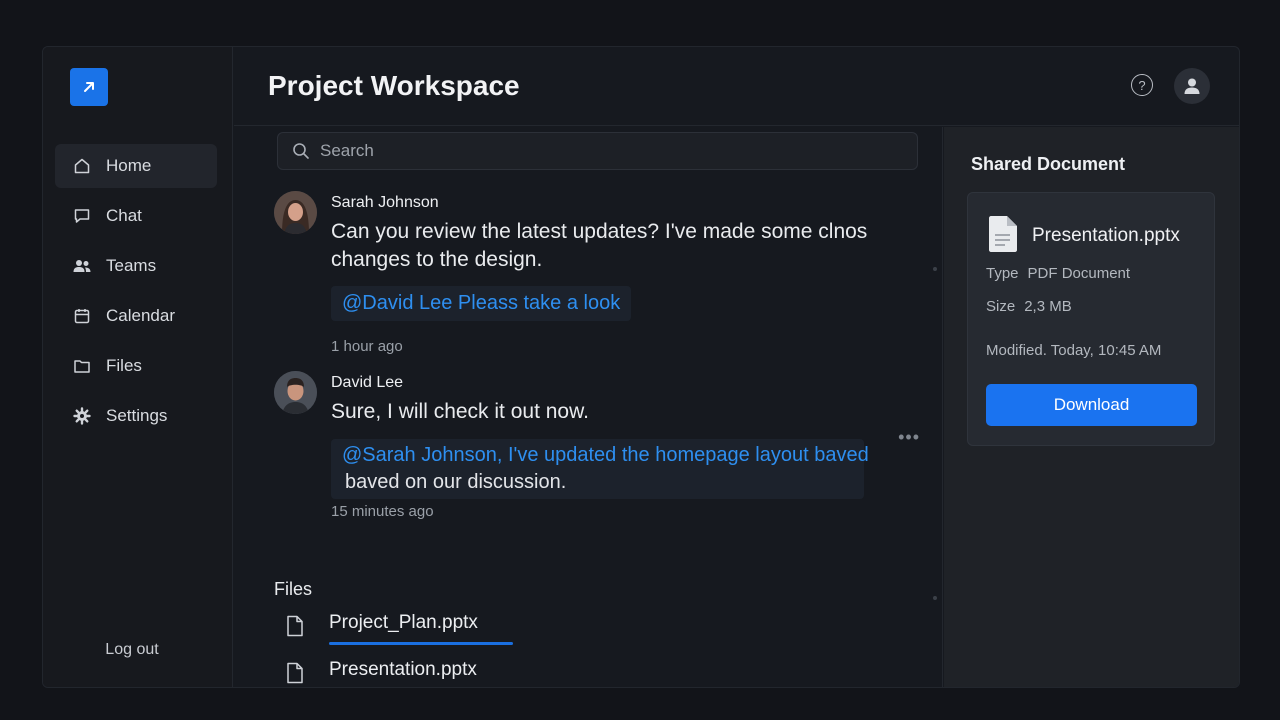  Describe the element at coordinates (140, 315) in the screenshot. I see `sidebar-item-label: Calendar` at that location.